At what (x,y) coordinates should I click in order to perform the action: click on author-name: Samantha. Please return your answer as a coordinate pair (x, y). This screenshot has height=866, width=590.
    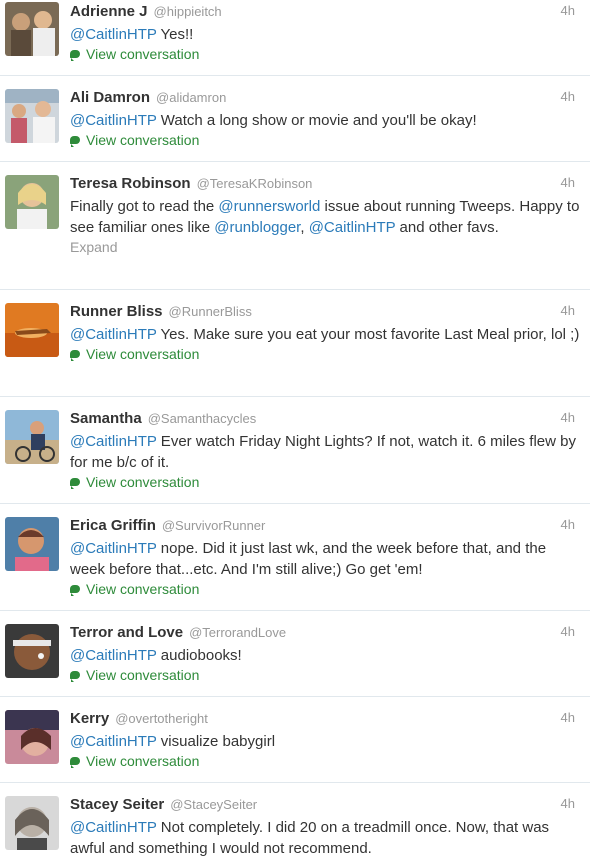
    Looking at the image, I should click on (106, 418).